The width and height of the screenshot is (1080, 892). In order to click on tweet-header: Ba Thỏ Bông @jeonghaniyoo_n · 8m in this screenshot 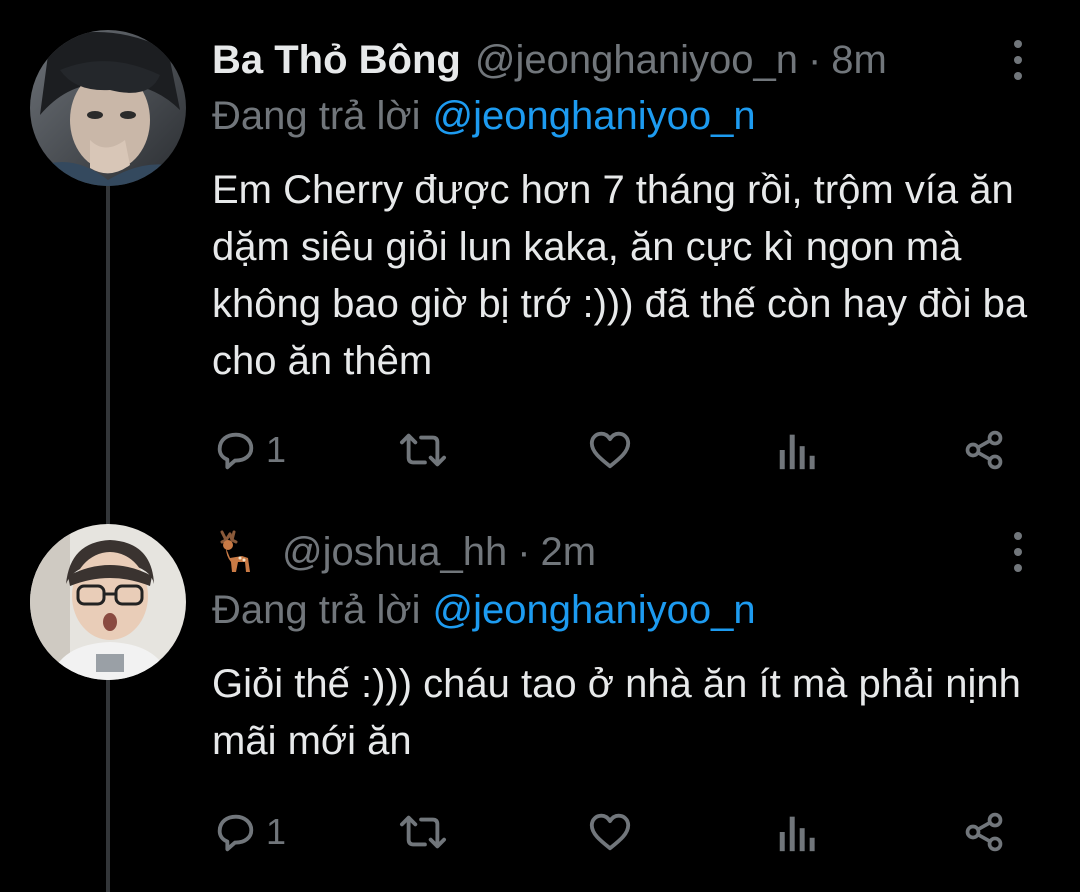, I will do `click(549, 60)`.